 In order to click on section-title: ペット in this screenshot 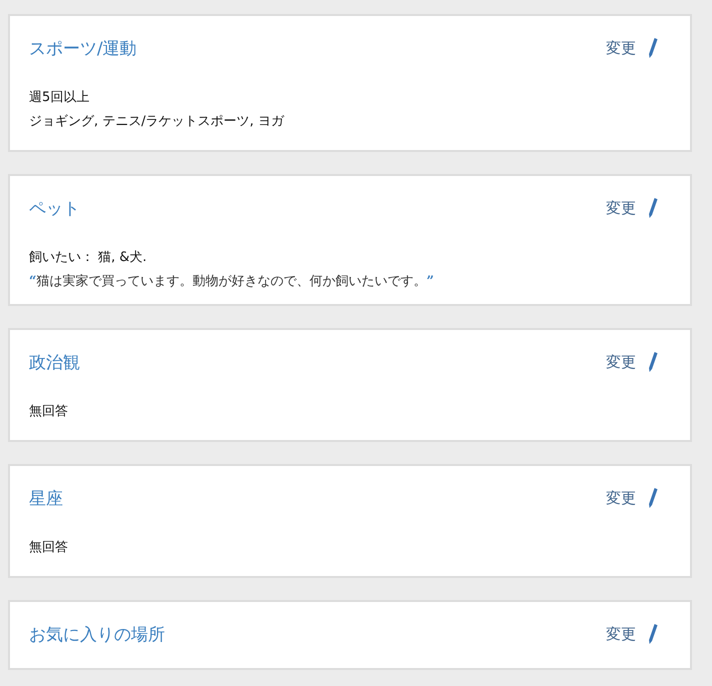, I will do `click(54, 209)`.